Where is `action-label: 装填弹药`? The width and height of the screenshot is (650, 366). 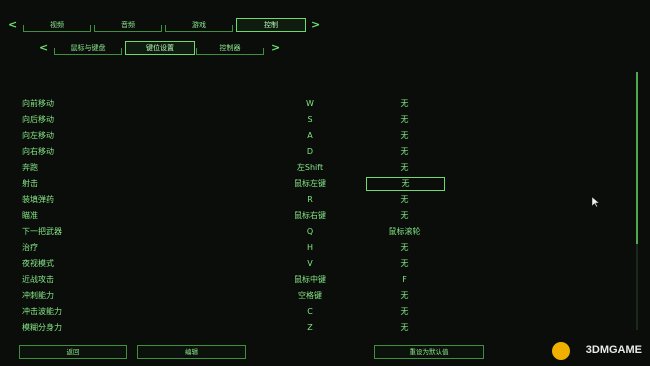
action-label: 装填弹药 is located at coordinates (38, 199).